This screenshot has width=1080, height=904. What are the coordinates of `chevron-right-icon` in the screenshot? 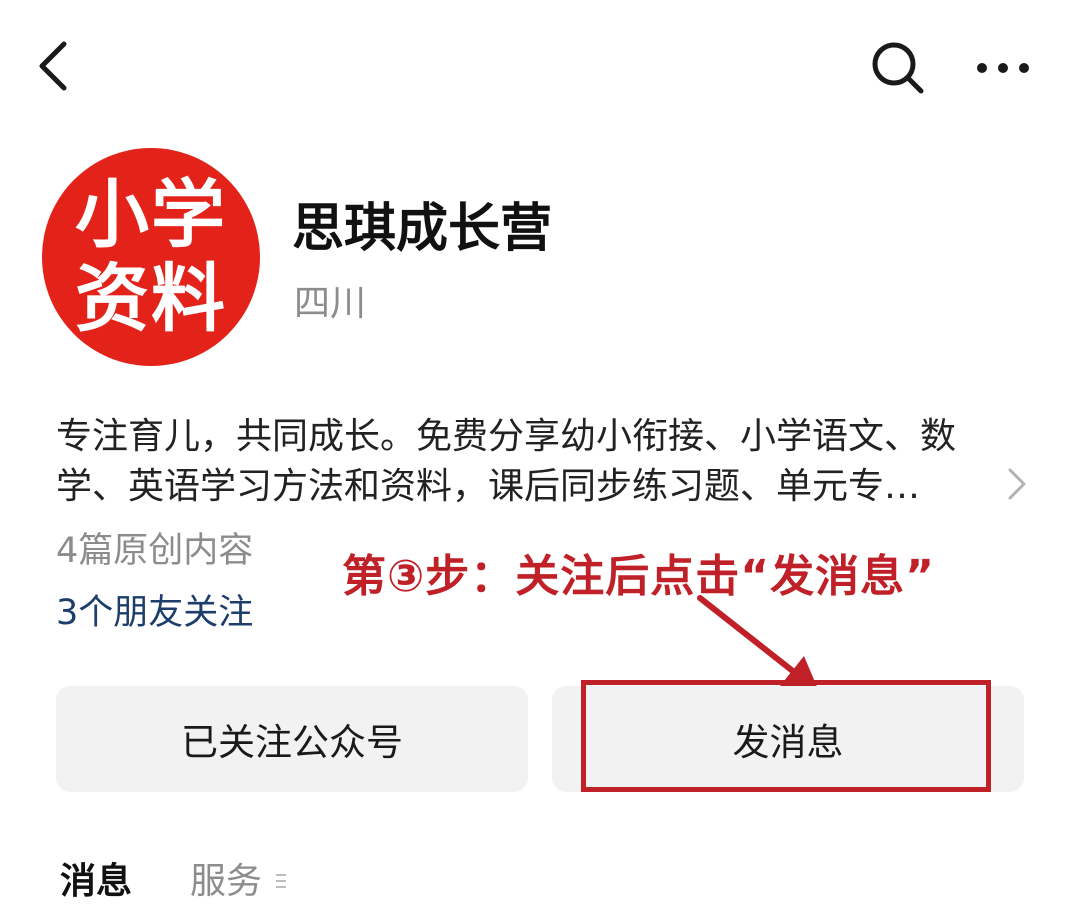 It's located at (1016, 484).